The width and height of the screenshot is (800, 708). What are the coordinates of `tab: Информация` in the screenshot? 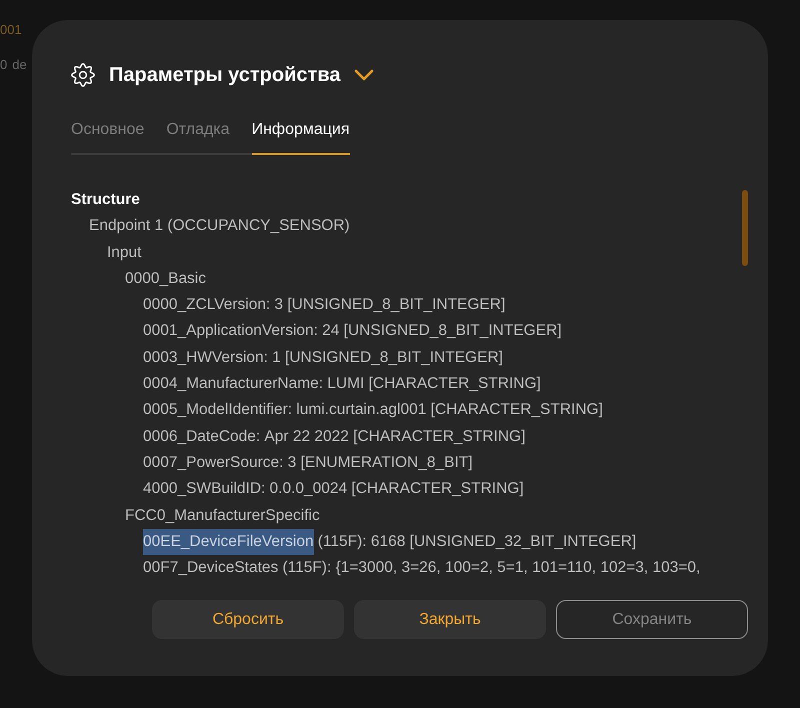 It's located at (301, 136).